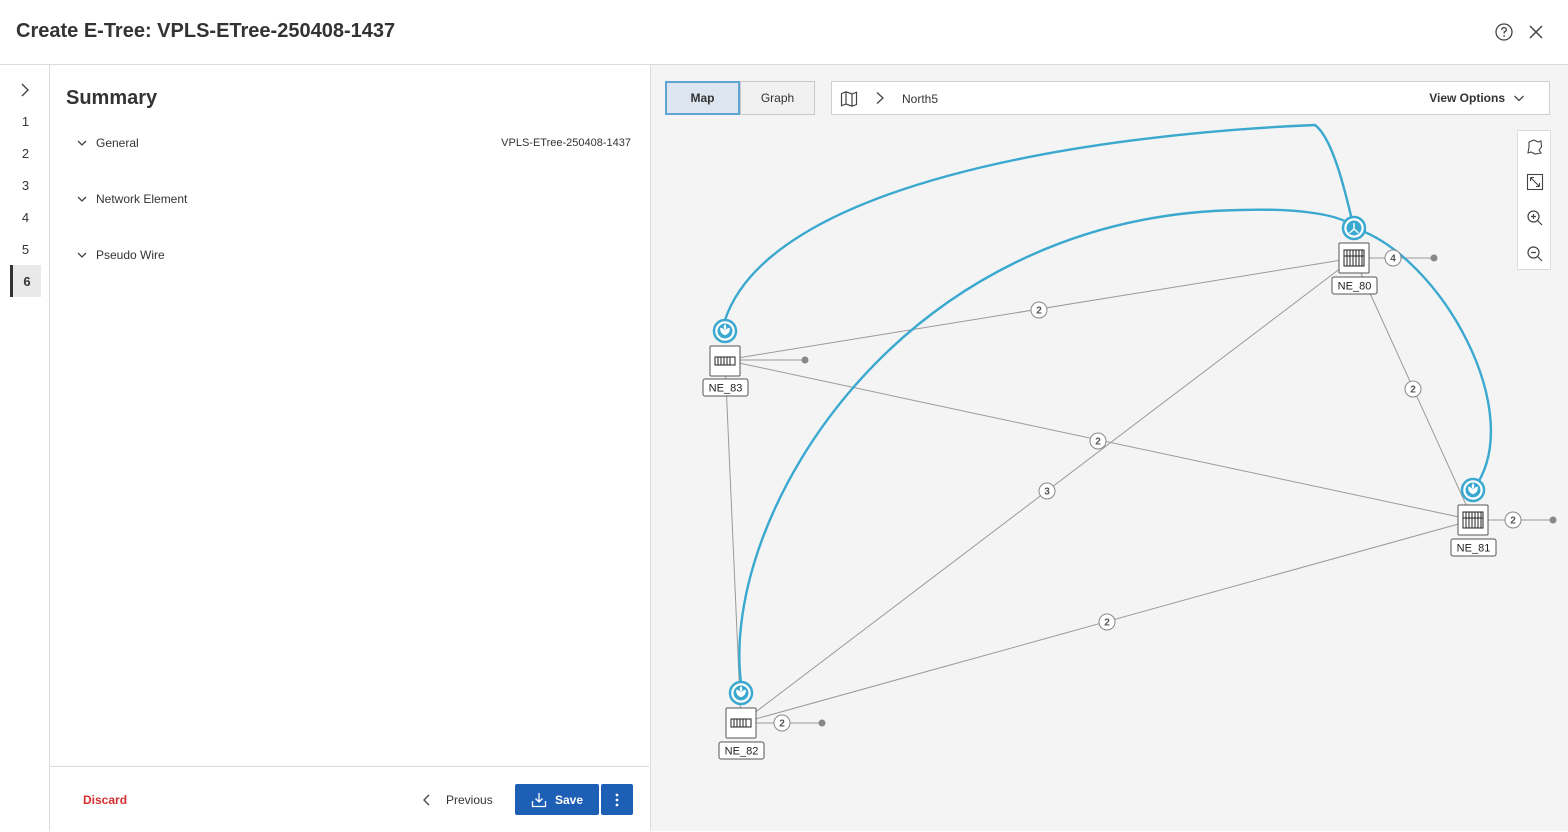  I want to click on node-ne-81: NE_81, so click(1473, 517).